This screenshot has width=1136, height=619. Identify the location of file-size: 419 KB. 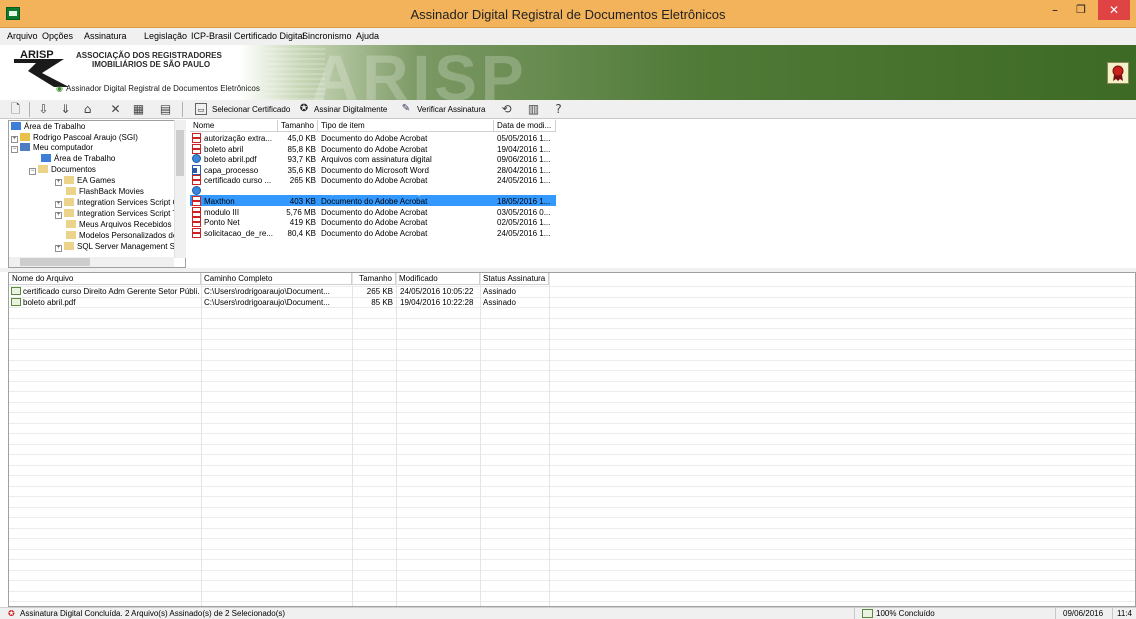
(302, 222).